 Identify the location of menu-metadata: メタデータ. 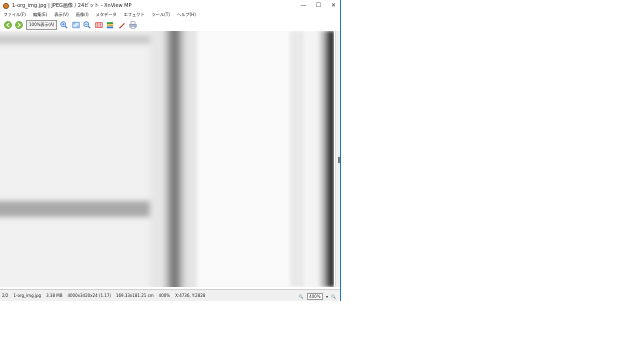
(106, 15).